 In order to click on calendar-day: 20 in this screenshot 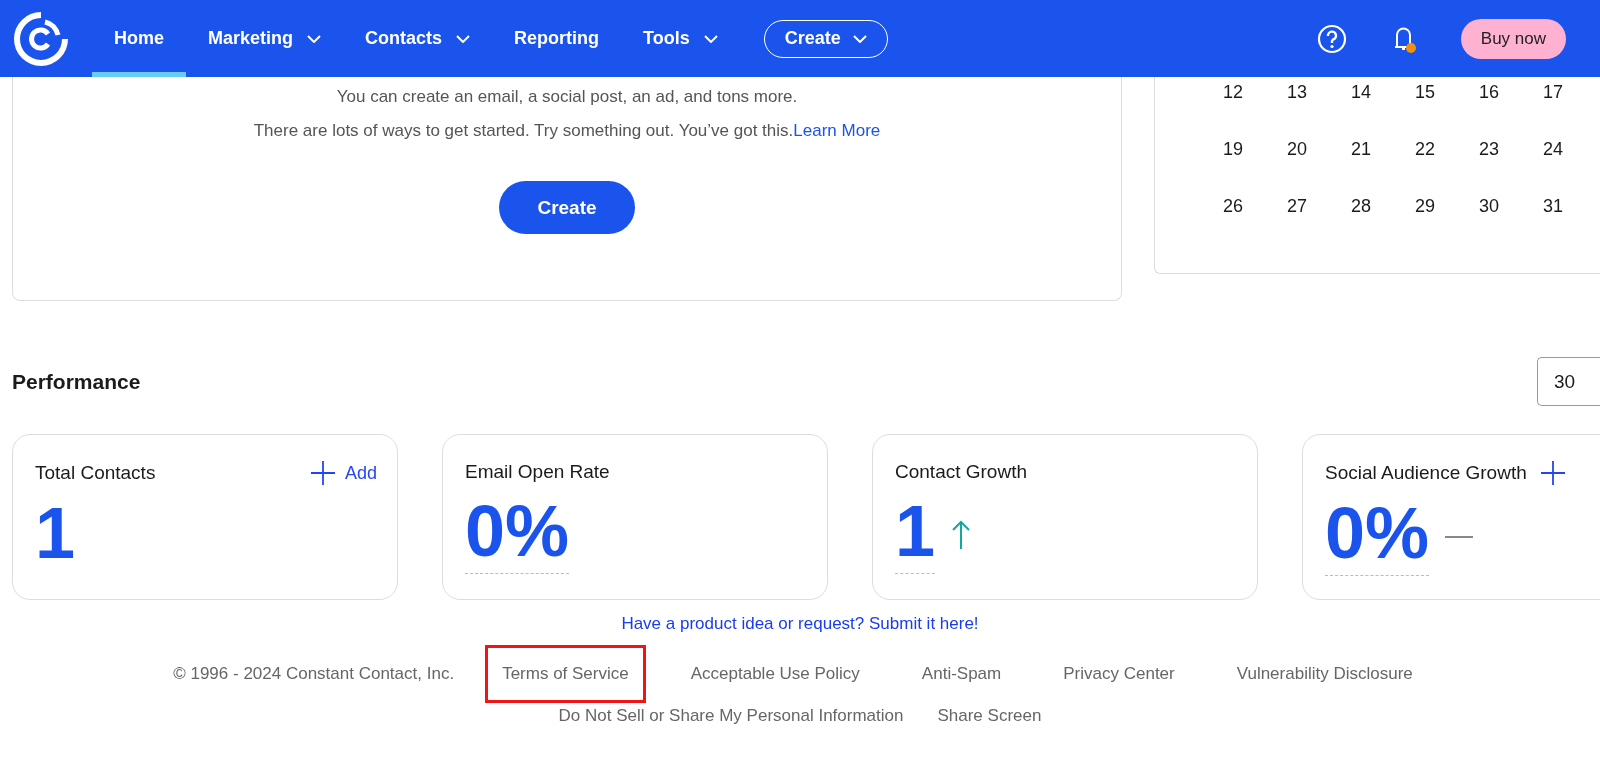, I will do `click(1297, 149)`.